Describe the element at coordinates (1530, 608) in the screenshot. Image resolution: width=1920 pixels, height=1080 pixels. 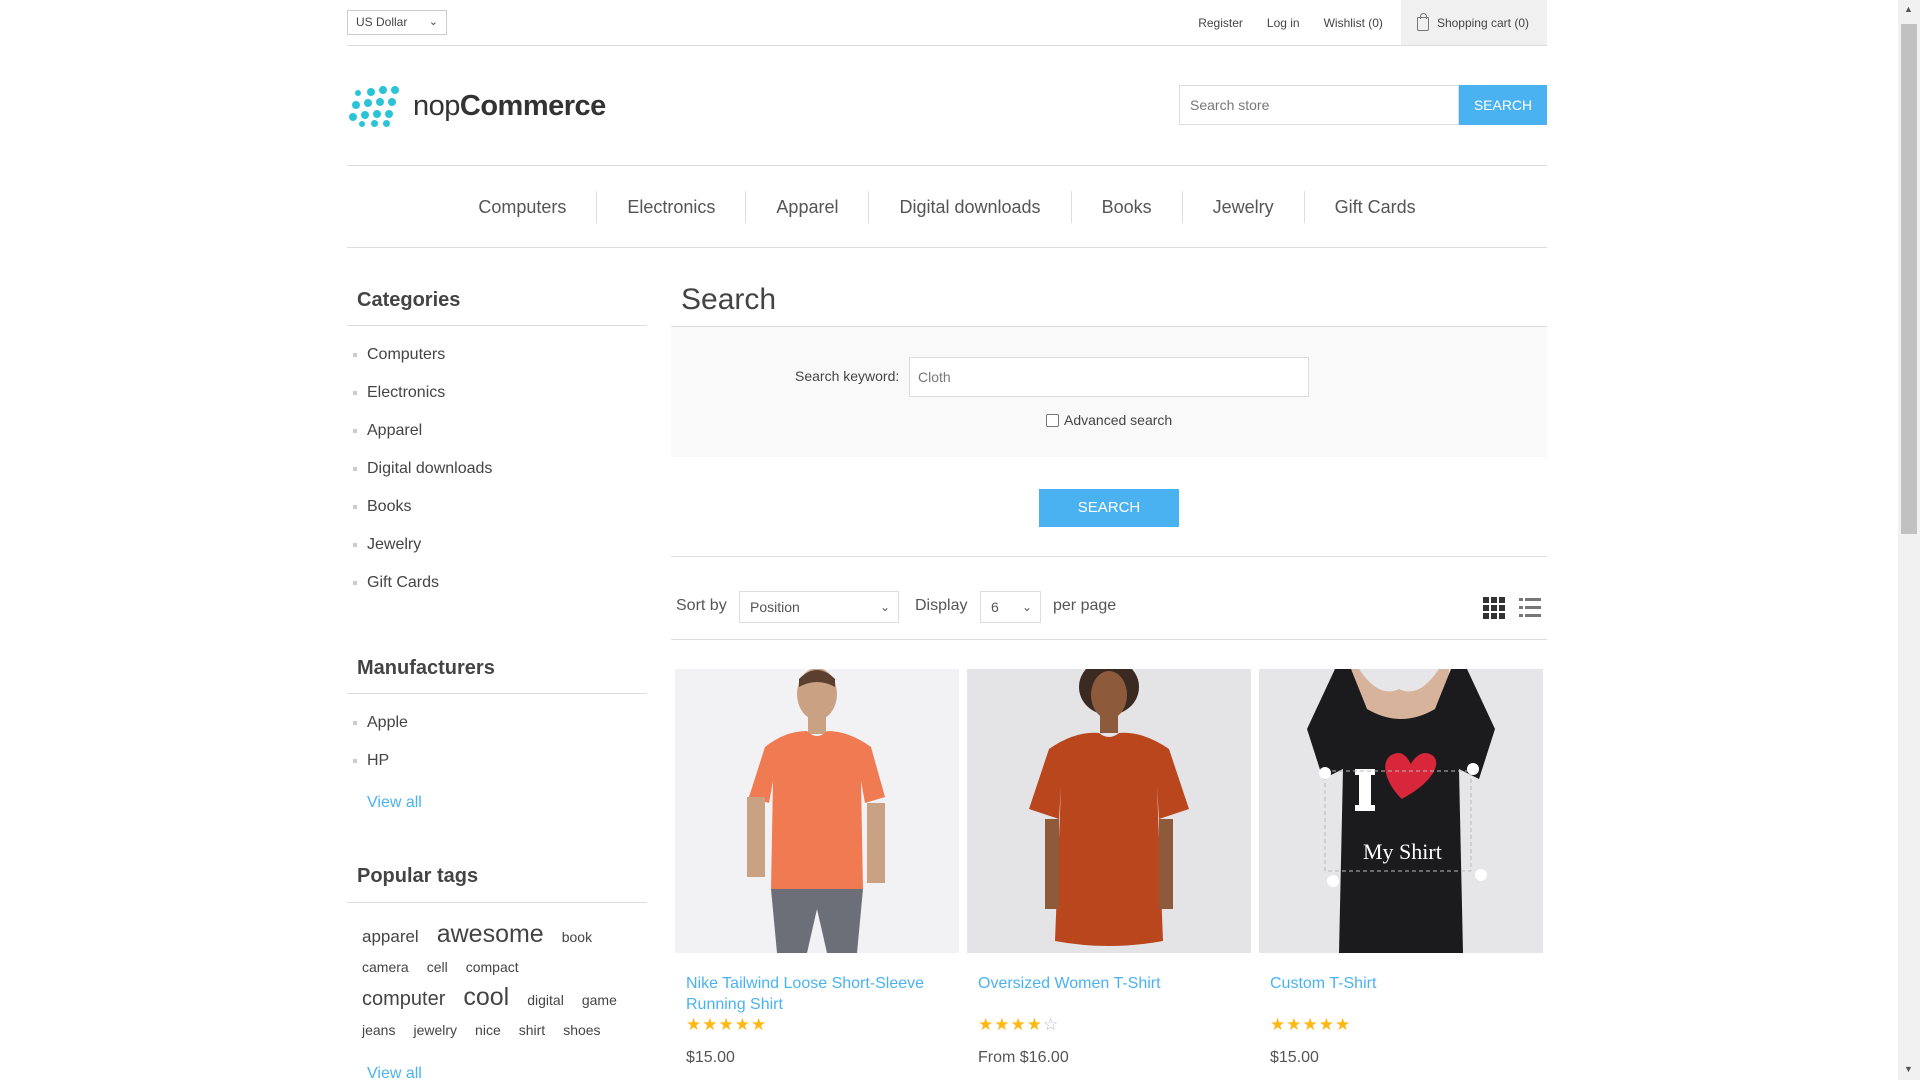
I see `list-view-icon` at that location.